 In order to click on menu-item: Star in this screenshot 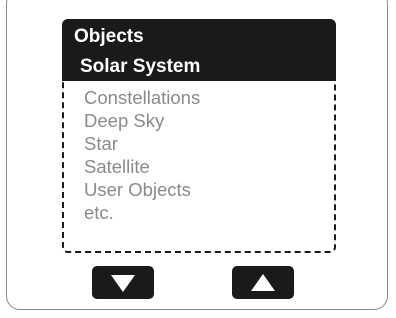, I will do `click(142, 143)`.